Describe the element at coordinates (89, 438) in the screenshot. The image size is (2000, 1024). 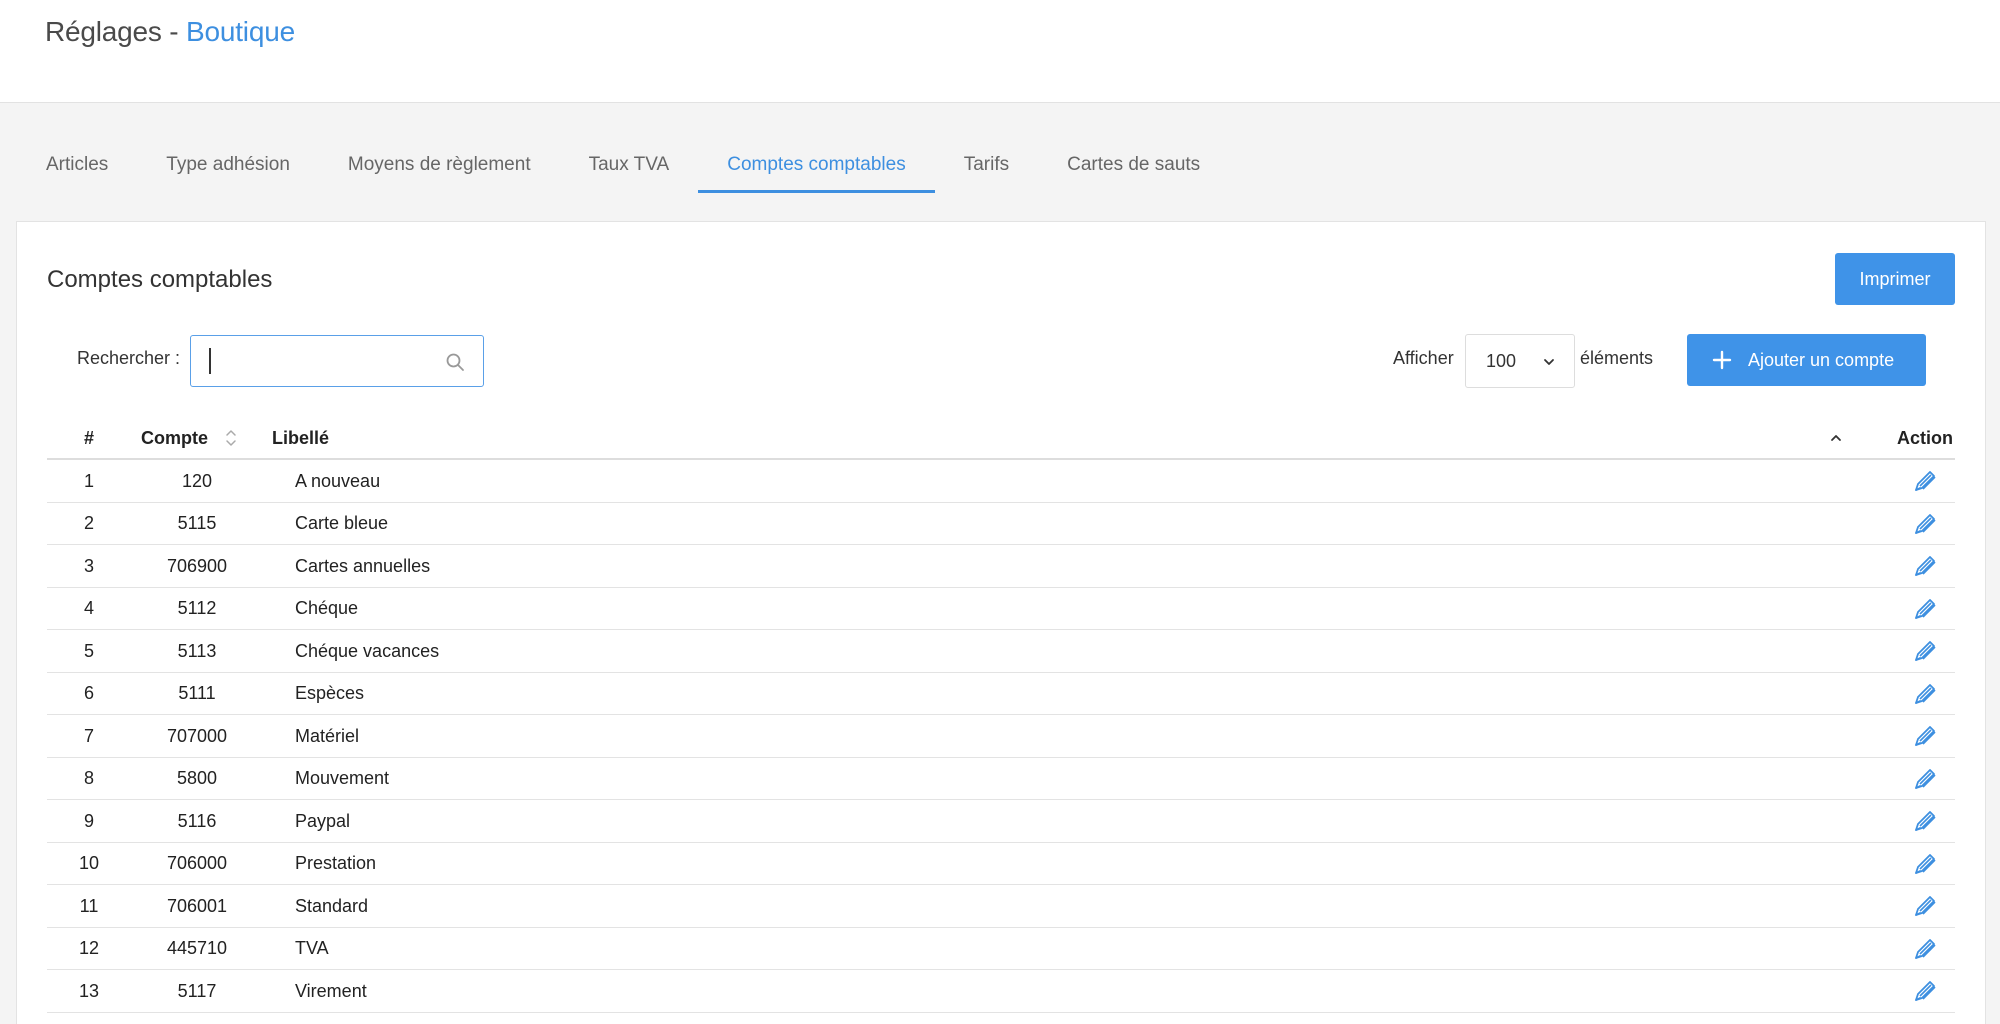
I see `column-header-num: #` at that location.